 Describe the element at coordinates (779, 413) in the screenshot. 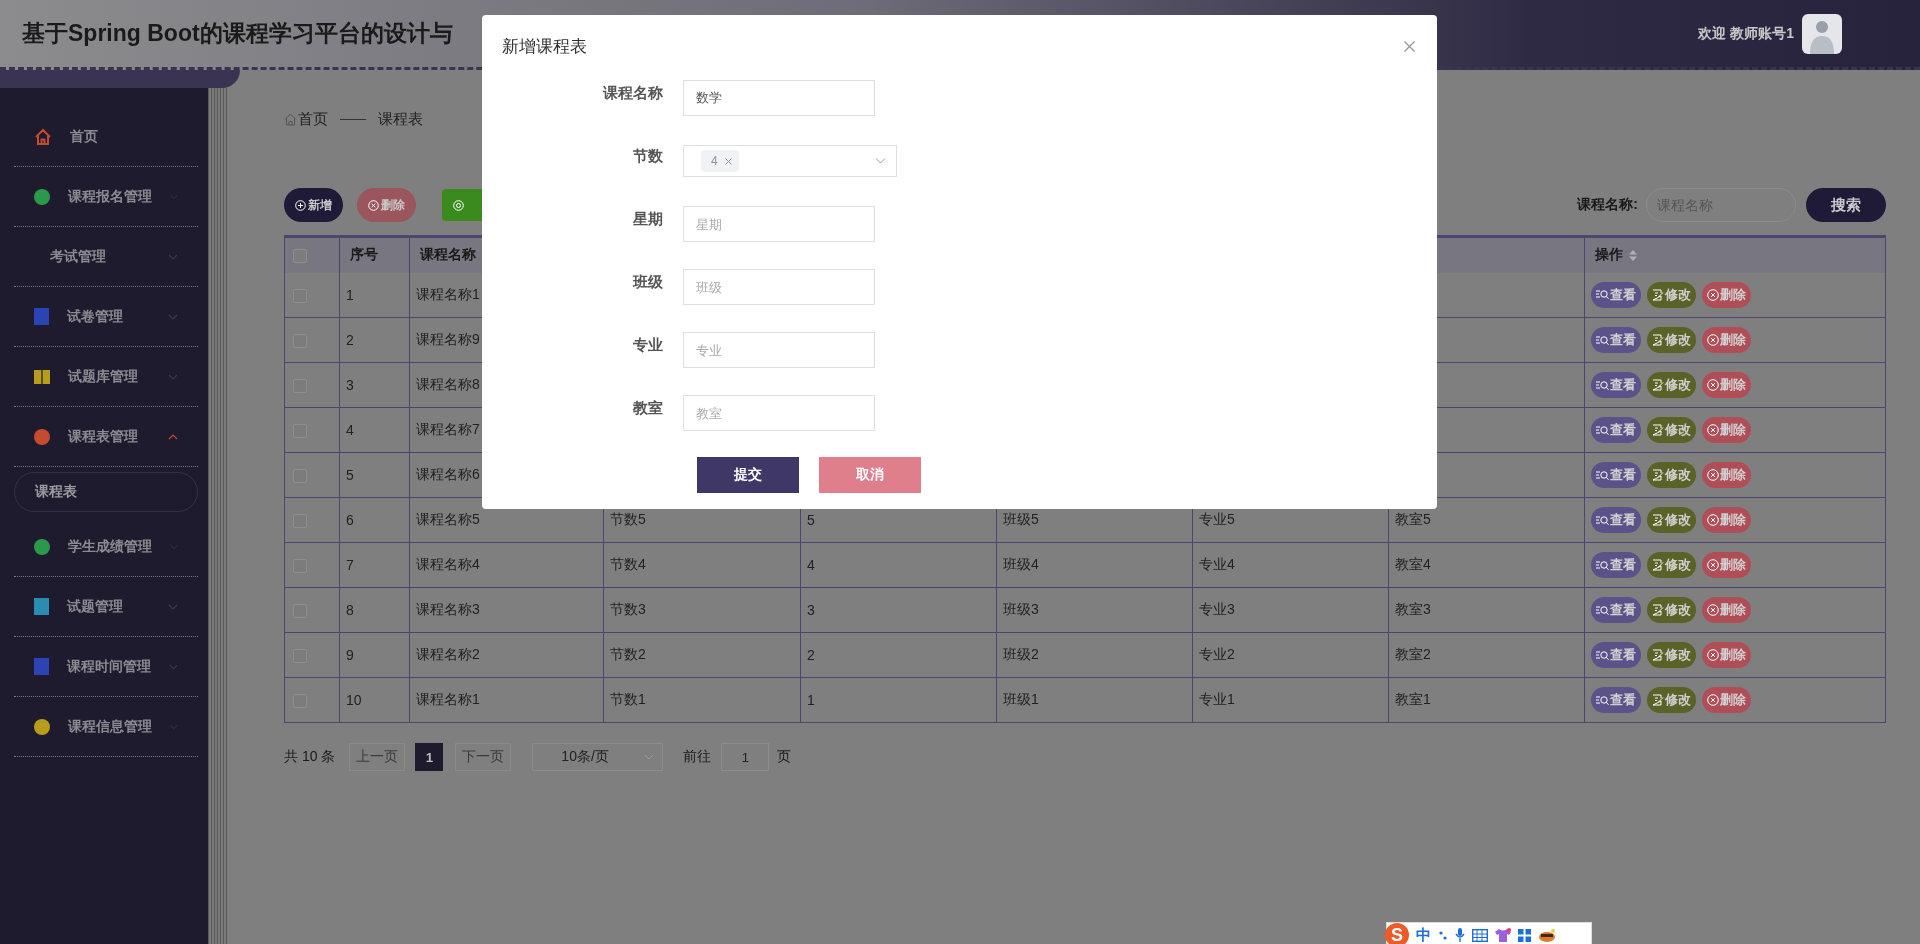

I see `input-field: 教室` at that location.